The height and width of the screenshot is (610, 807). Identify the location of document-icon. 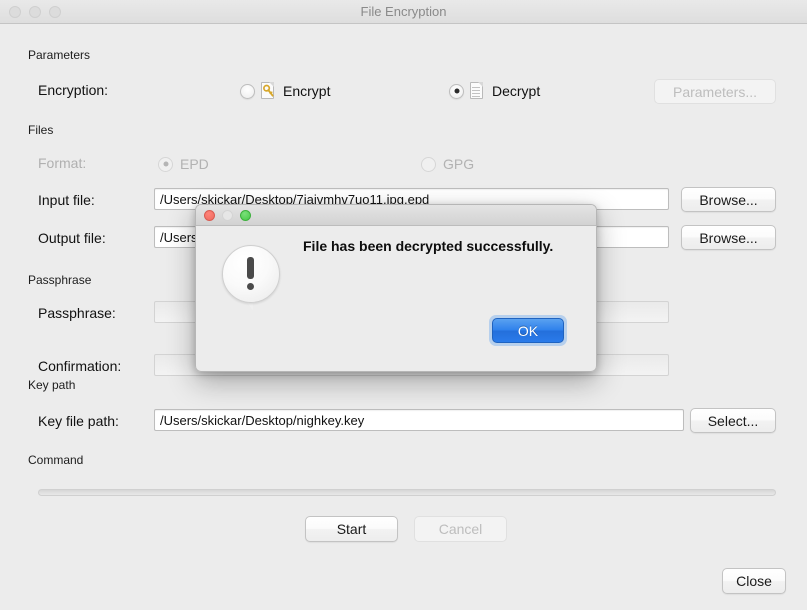
(477, 91).